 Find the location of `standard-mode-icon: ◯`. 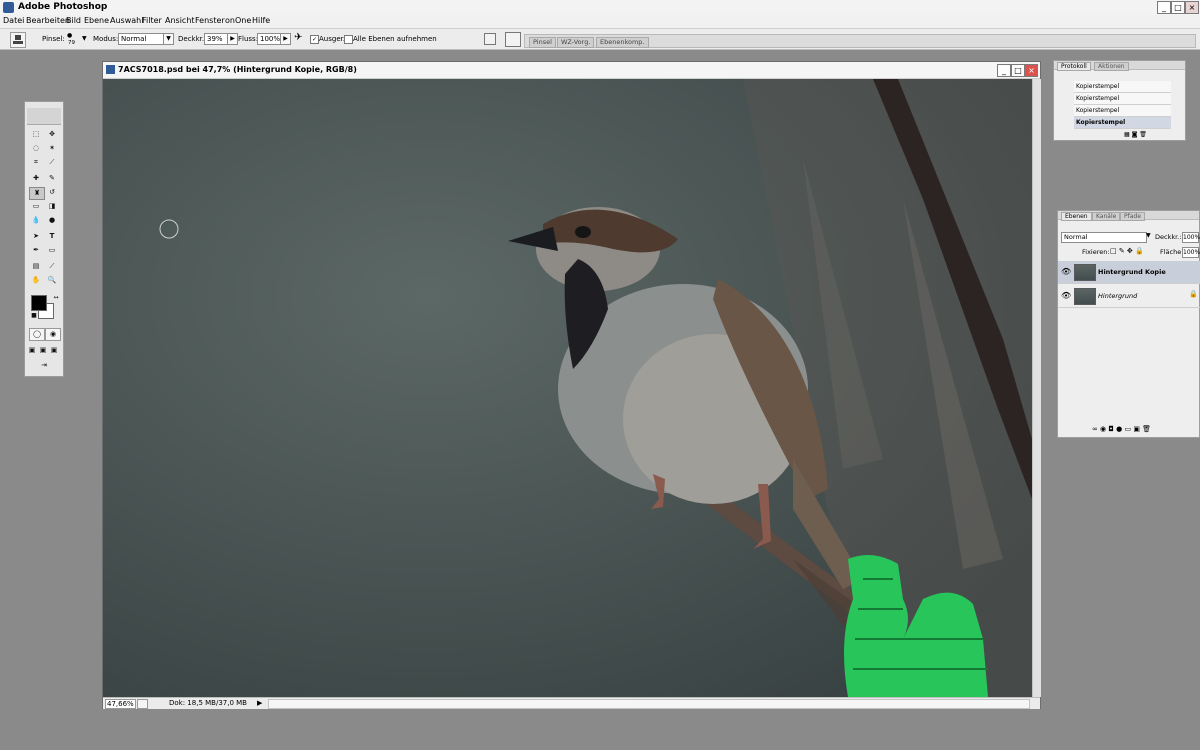

standard-mode-icon: ◯ is located at coordinates (37, 334).